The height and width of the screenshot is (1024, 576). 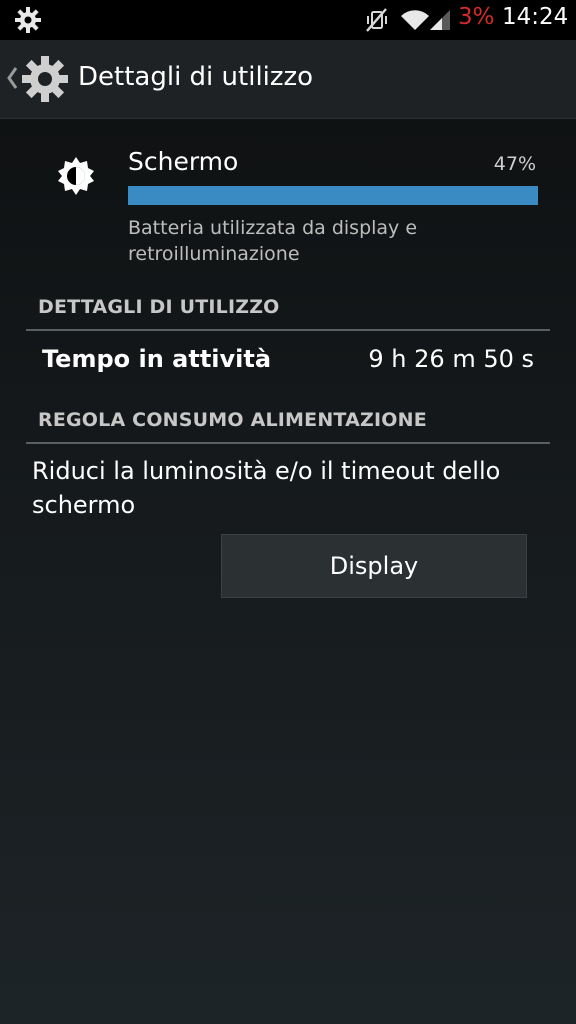 I want to click on usage-item-name: Schermo, so click(x=183, y=161).